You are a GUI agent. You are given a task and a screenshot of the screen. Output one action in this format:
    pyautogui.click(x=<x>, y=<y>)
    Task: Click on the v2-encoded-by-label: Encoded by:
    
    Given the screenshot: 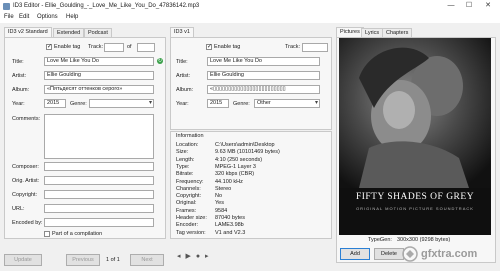 What is the action you would take?
    pyautogui.click(x=27, y=223)
    